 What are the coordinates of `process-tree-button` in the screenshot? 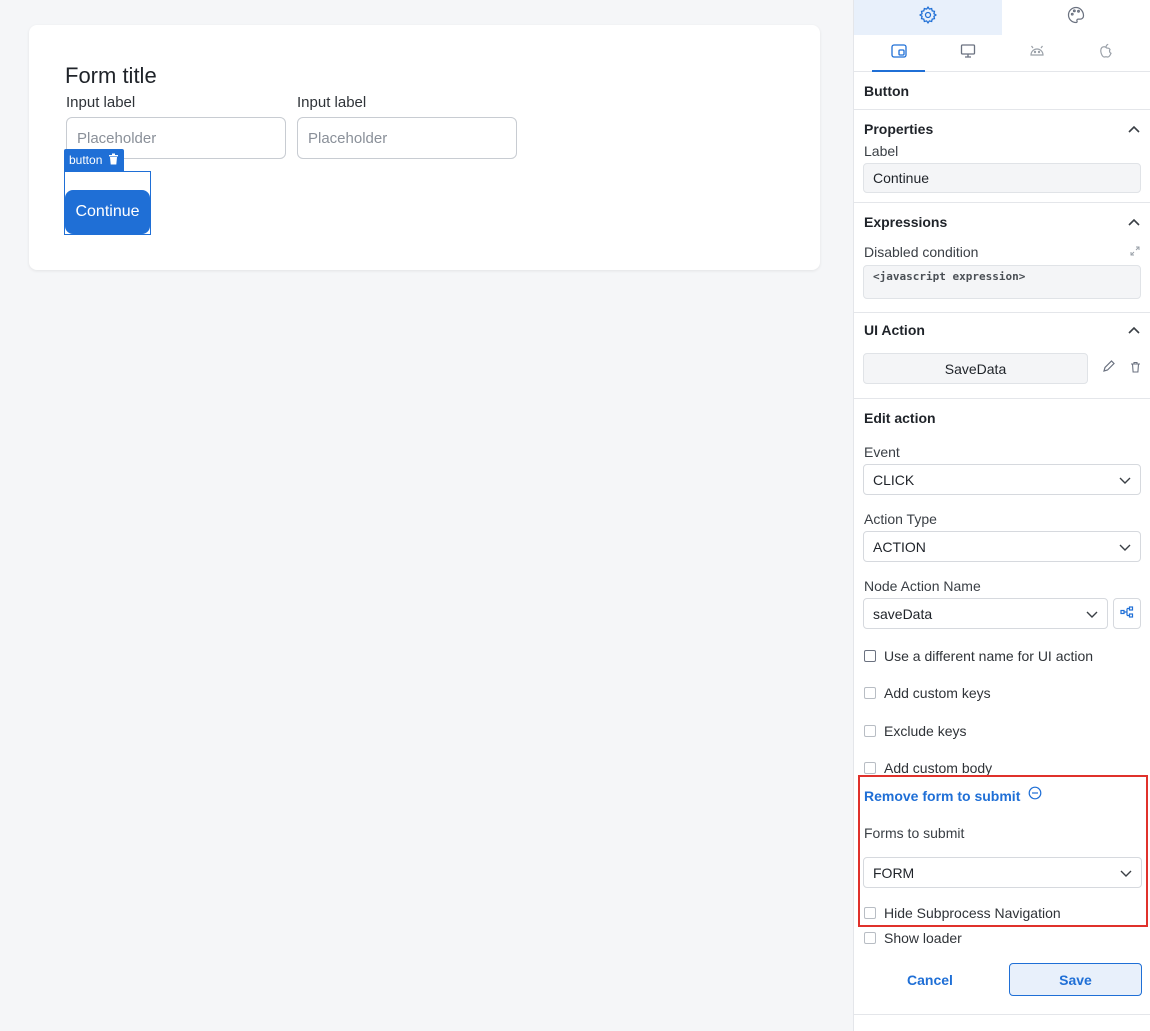 It's located at (1127, 613).